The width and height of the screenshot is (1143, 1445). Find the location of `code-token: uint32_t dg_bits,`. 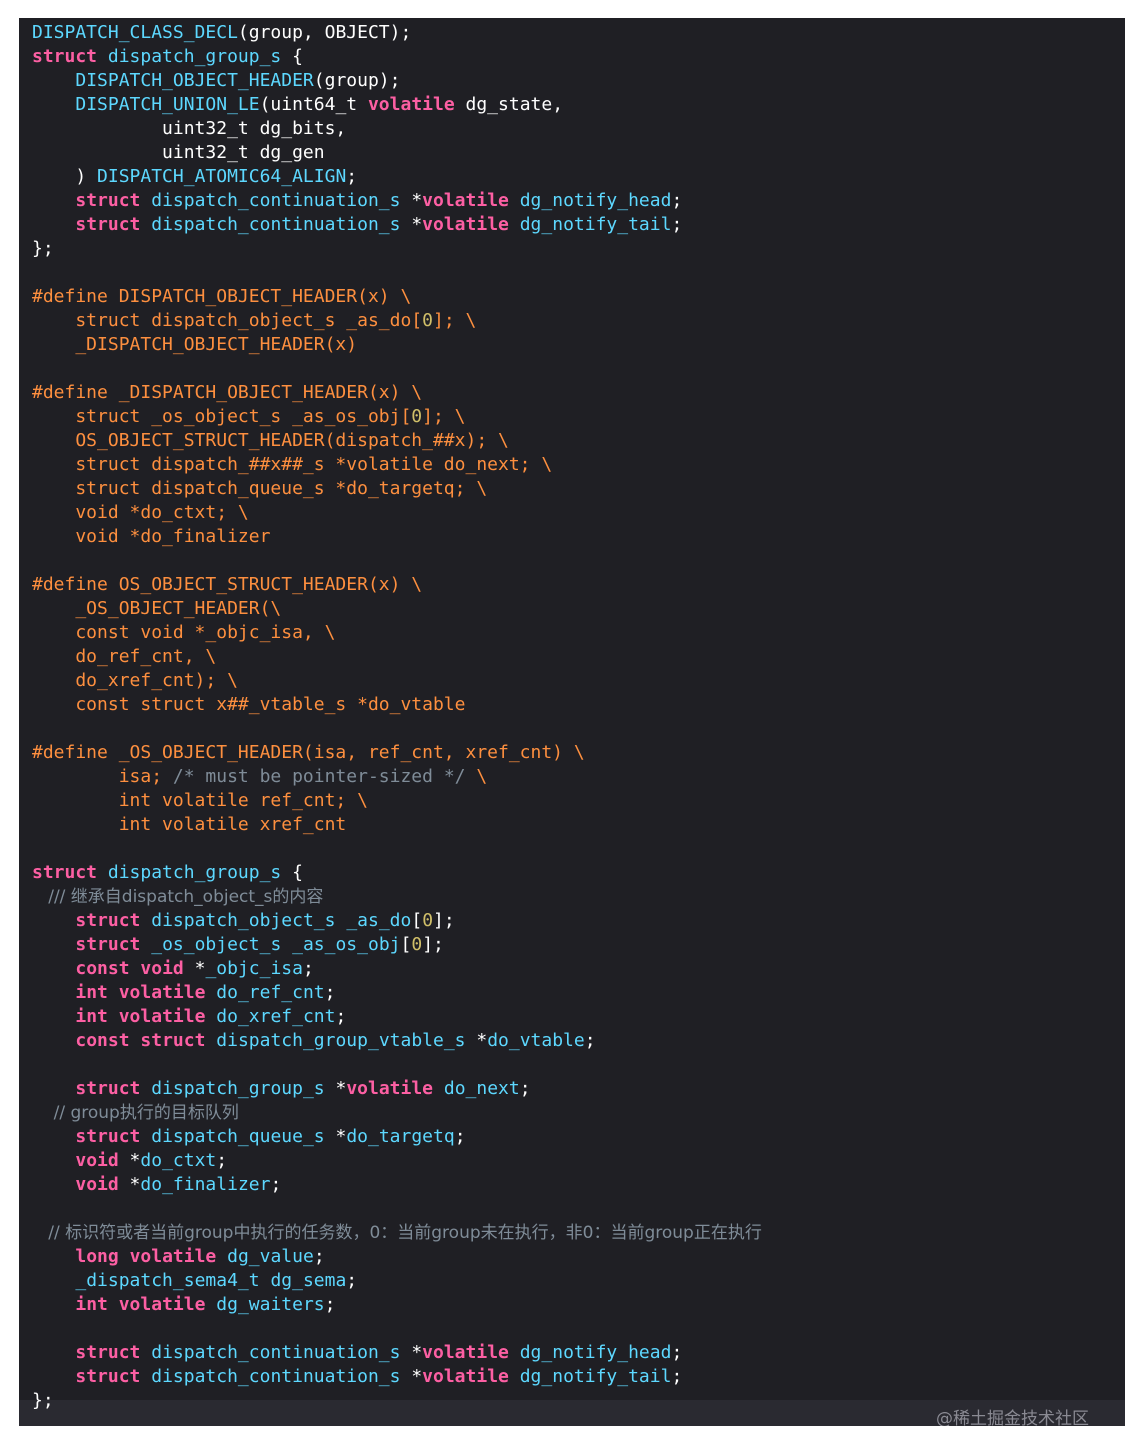

code-token: uint32_t dg_bits, is located at coordinates (189, 128).